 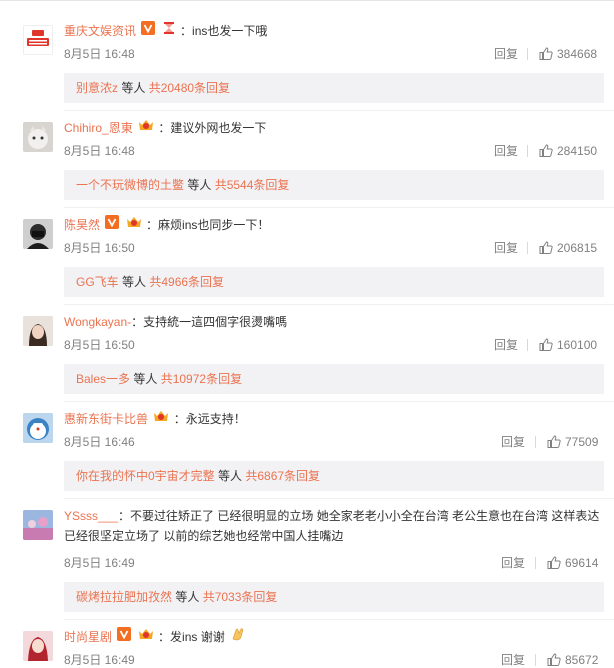 What do you see at coordinates (208, 225) in the screenshot?
I see `comment-text: ：麻烦ins也同步一下！` at bounding box center [208, 225].